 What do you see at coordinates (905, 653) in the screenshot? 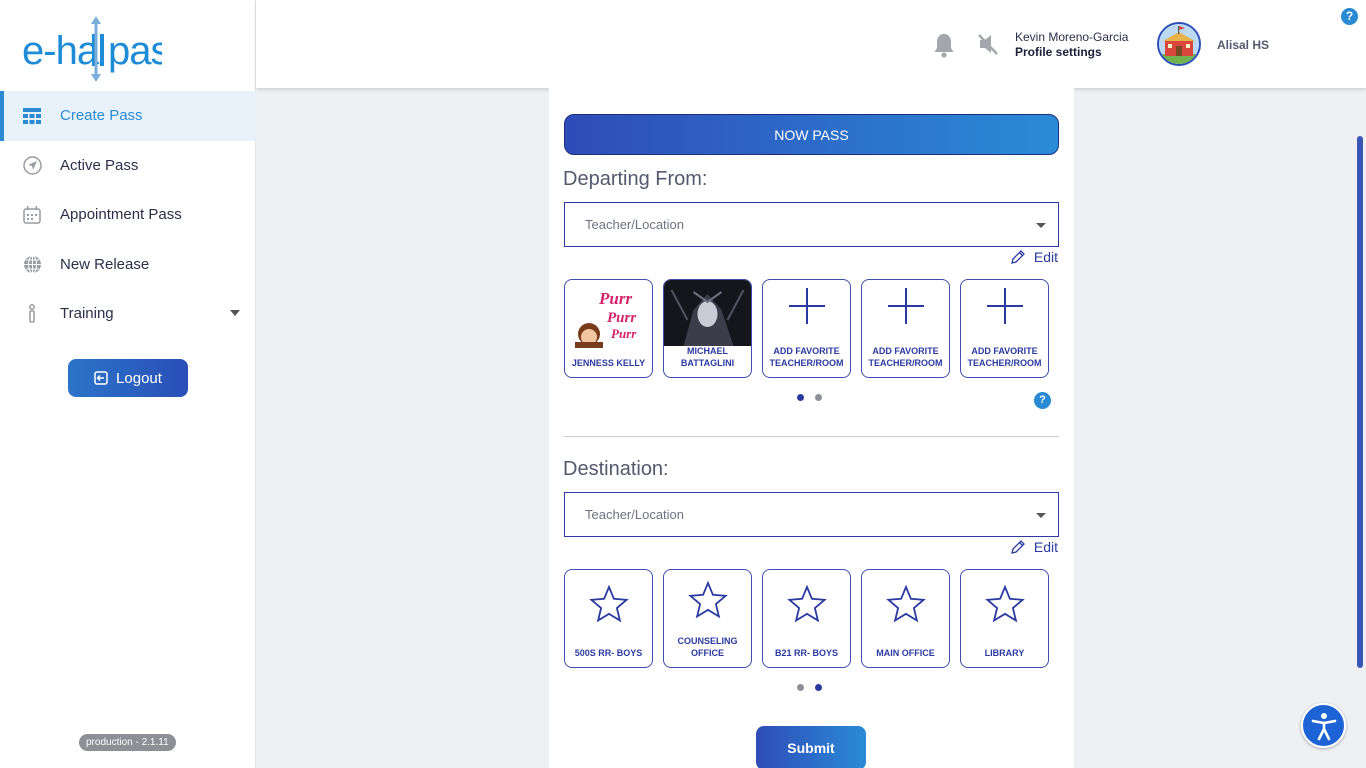
I see `tile-label: MAIN OFFICE` at bounding box center [905, 653].